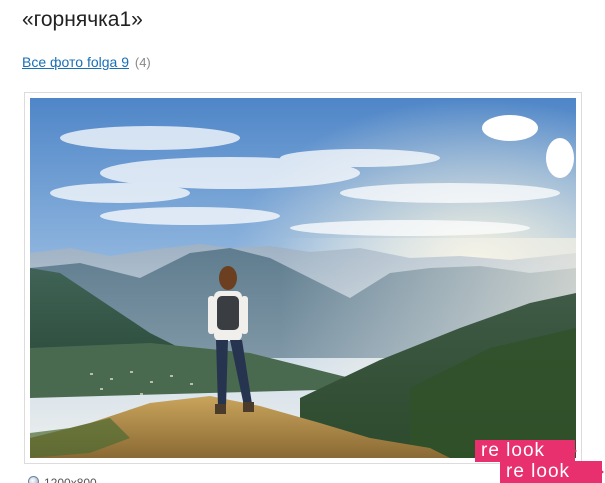  Describe the element at coordinates (75, 62) in the screenshot. I see `all-photos-link: Все фото folga 9` at that location.